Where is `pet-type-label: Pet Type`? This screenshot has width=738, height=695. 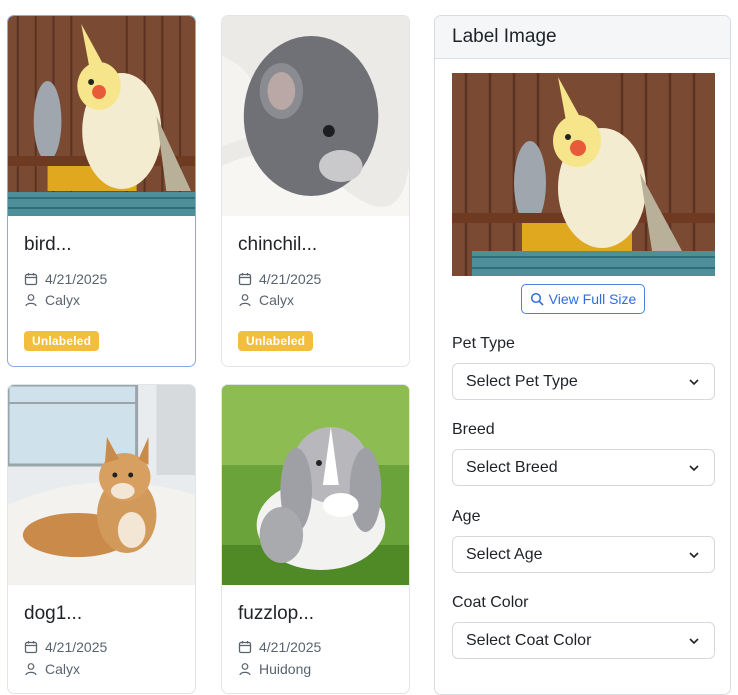
pet-type-label: Pet Type is located at coordinates (483, 343).